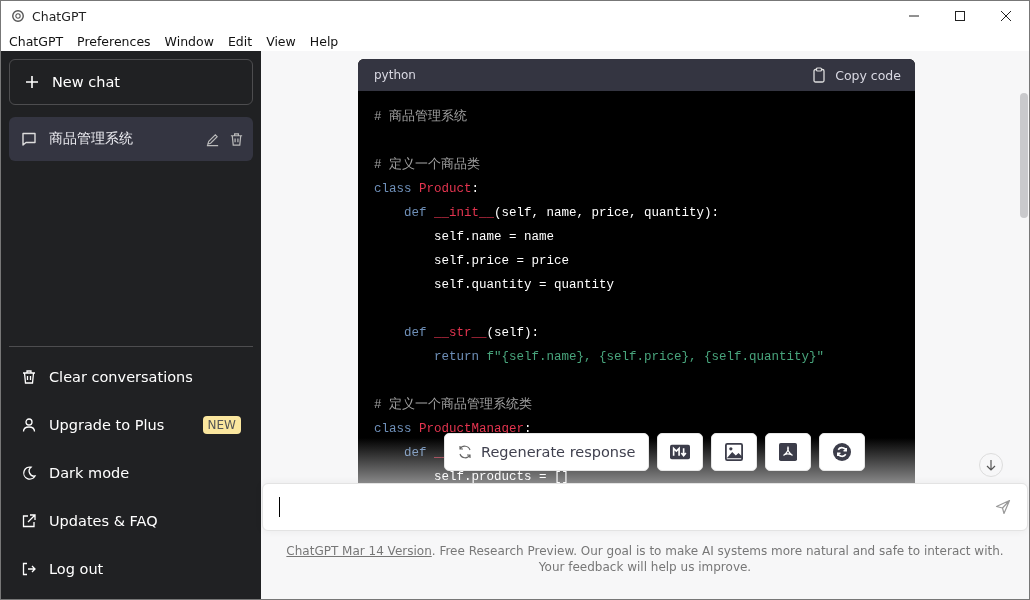 This screenshot has height=600, width=1030. Describe the element at coordinates (77, 569) in the screenshot. I see `menu-label: Log out` at that location.